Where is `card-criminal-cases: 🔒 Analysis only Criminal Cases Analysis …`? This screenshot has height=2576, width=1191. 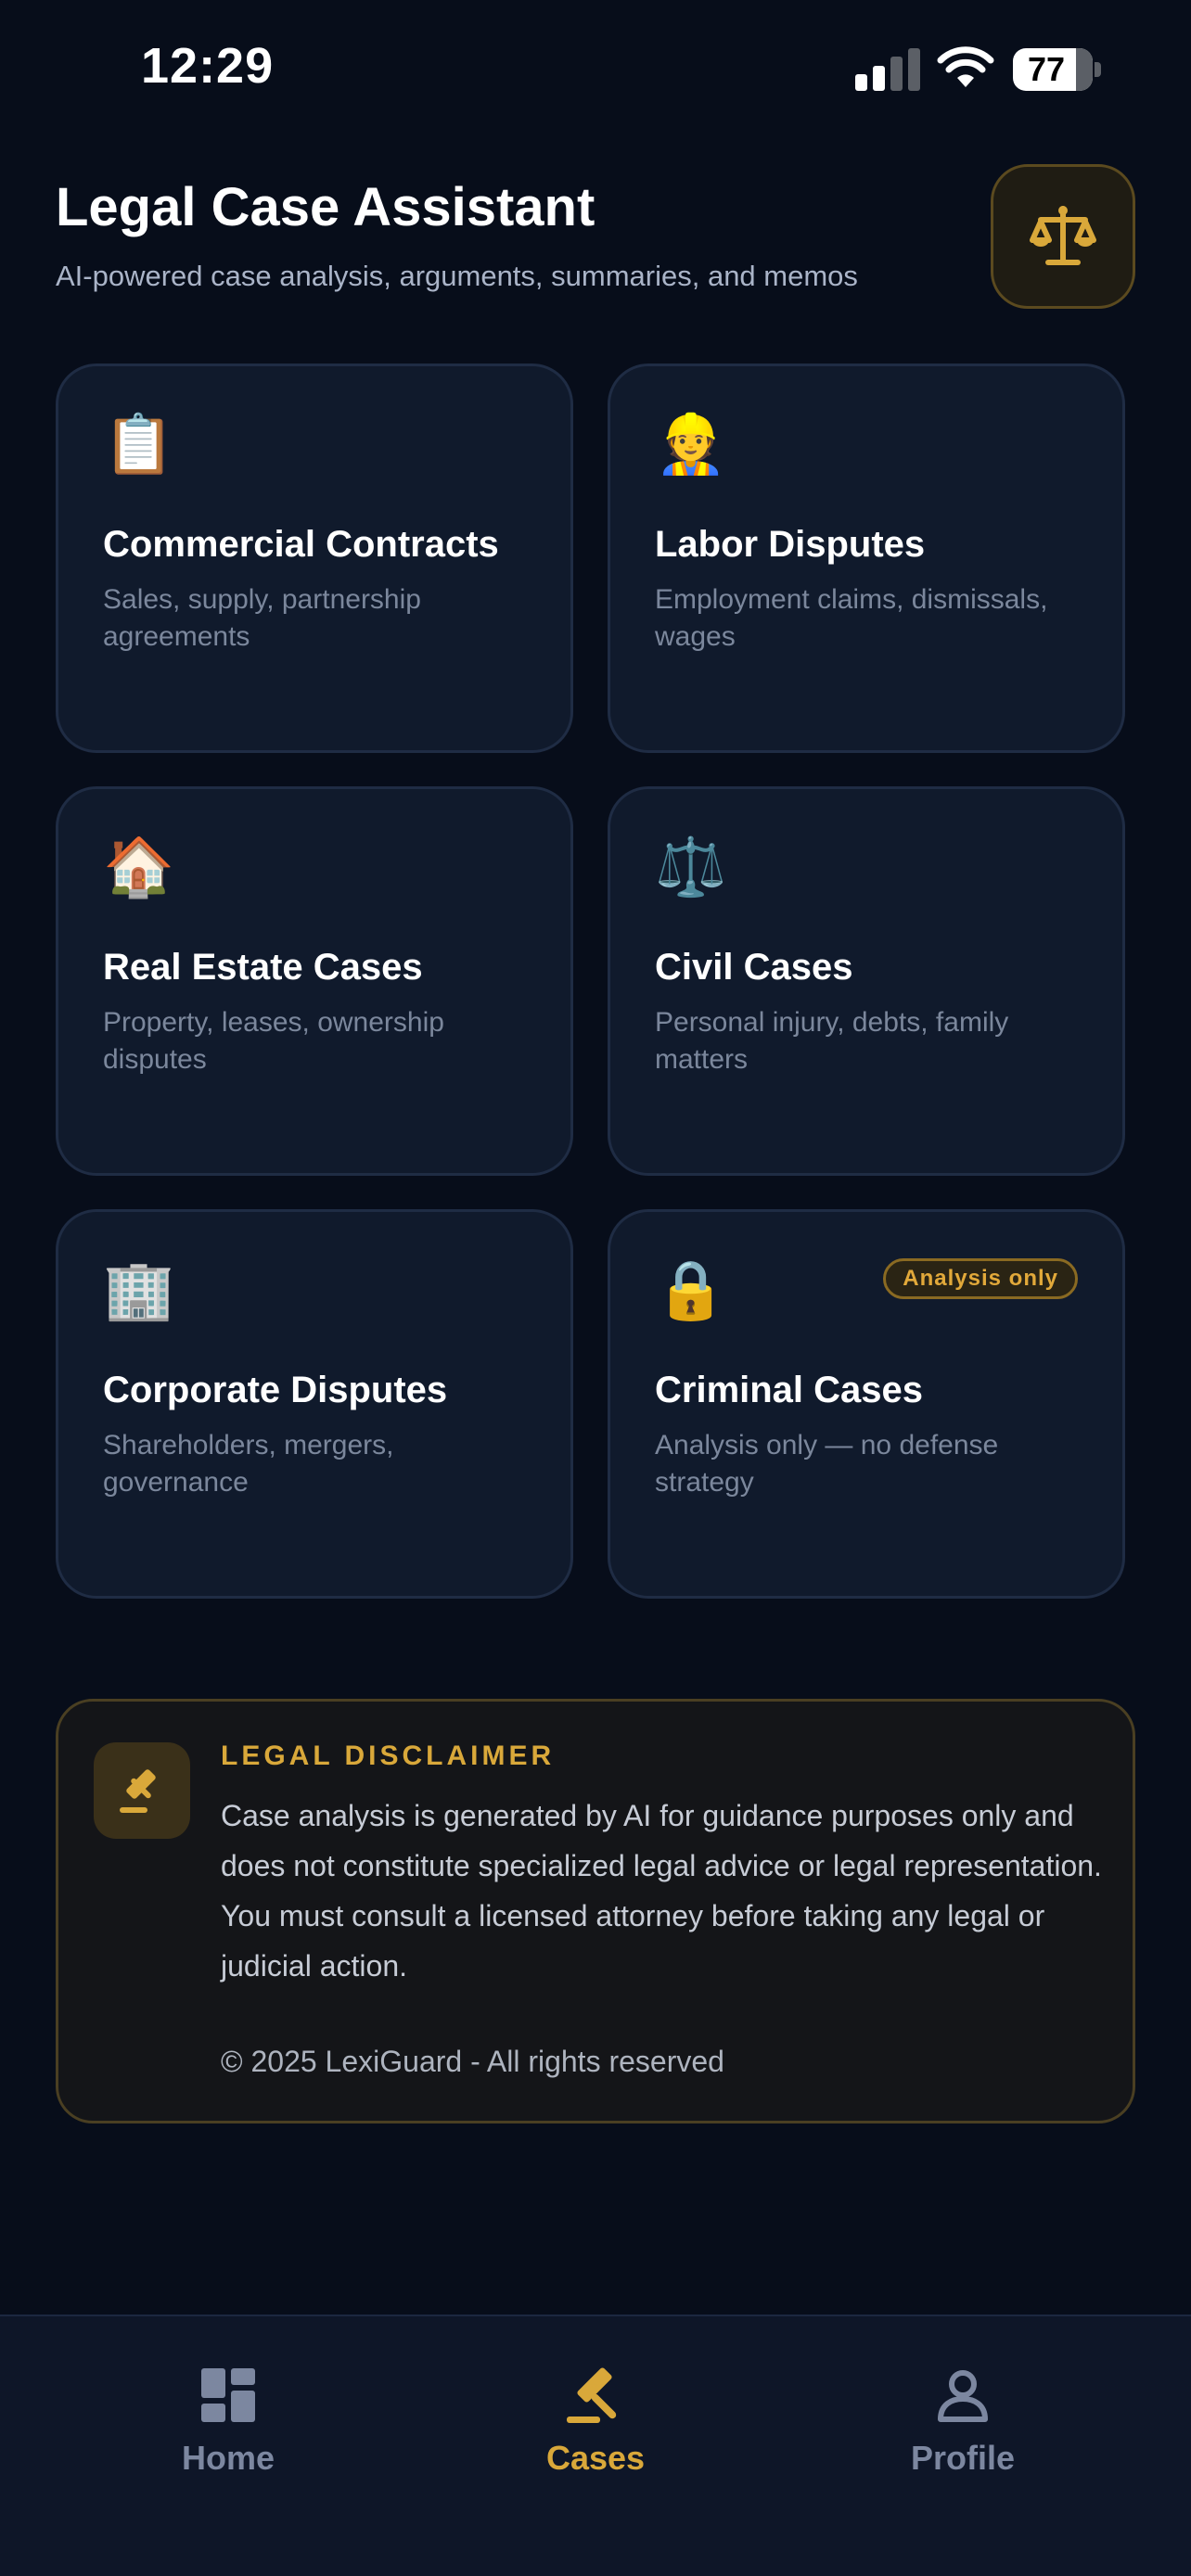 card-criminal-cases: 🔒 Analysis only Criminal Cases Analysis … is located at coordinates (866, 1404).